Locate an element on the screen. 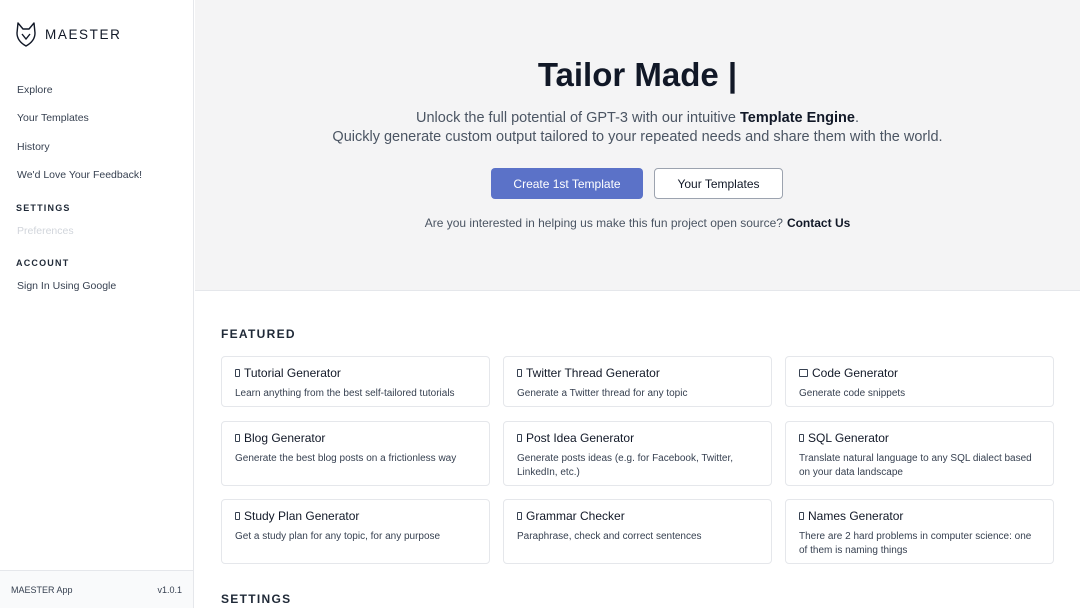  contact-us-link: Contact Us is located at coordinates (818, 223).